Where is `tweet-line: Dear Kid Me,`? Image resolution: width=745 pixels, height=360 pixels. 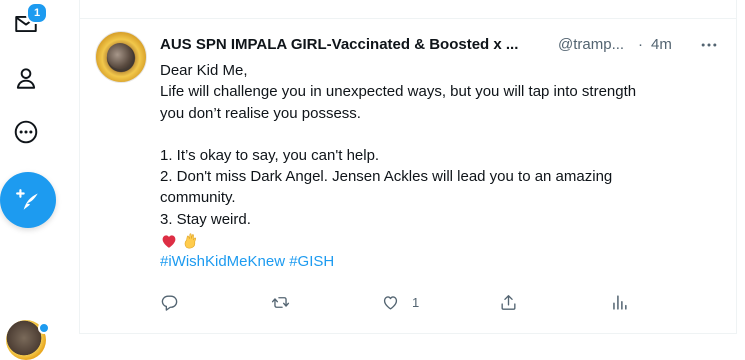 tweet-line: Dear Kid Me, is located at coordinates (204, 70).